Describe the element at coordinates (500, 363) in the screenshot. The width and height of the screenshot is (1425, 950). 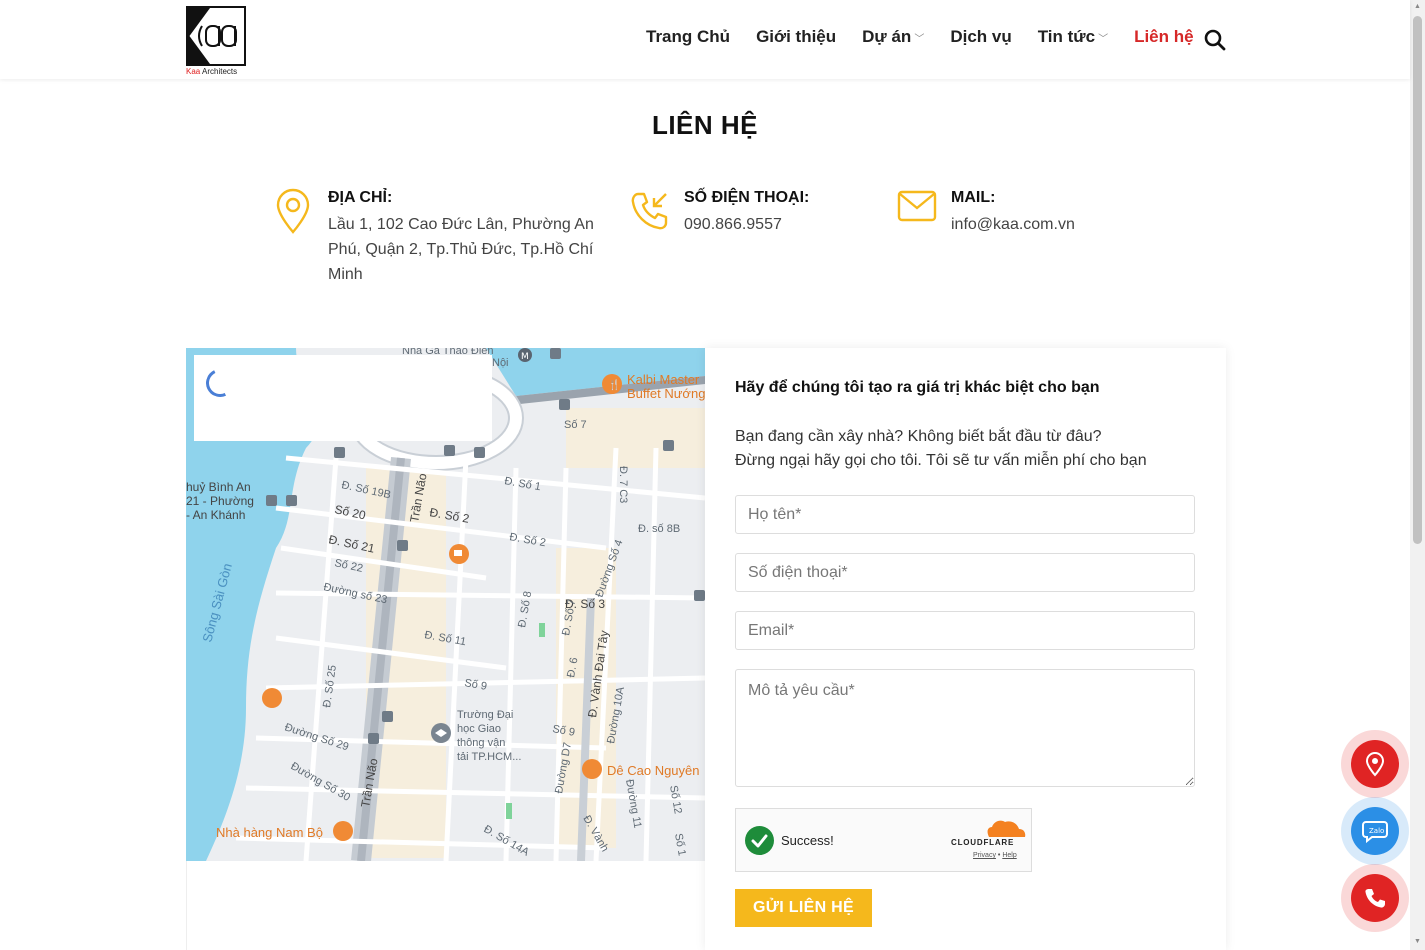
I see `svg-text: Nội` at that location.